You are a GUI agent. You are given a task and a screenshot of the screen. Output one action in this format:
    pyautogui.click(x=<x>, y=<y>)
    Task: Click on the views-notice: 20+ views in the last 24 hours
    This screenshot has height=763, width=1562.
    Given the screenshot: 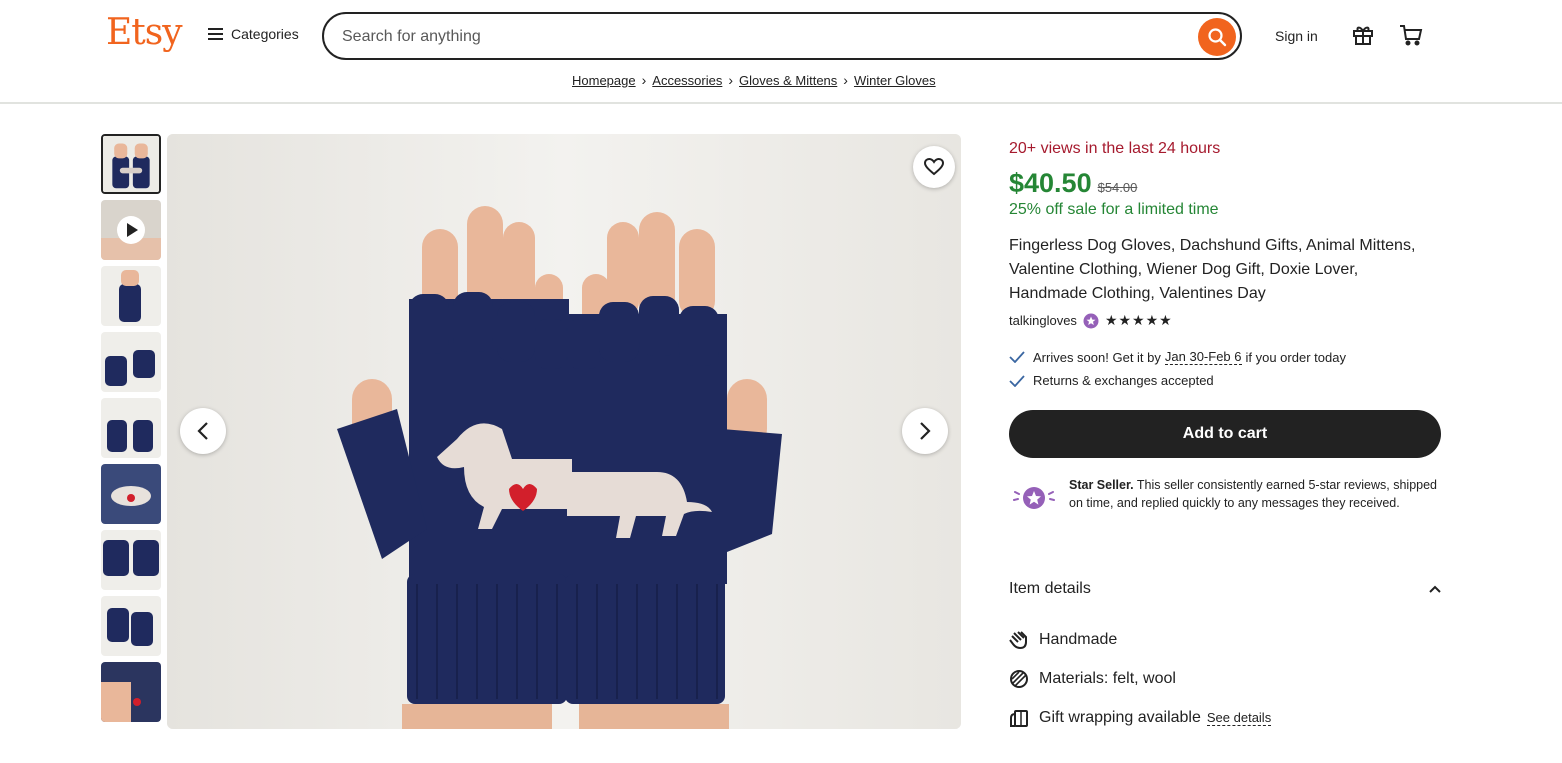 What is the action you would take?
    pyautogui.click(x=1115, y=148)
    